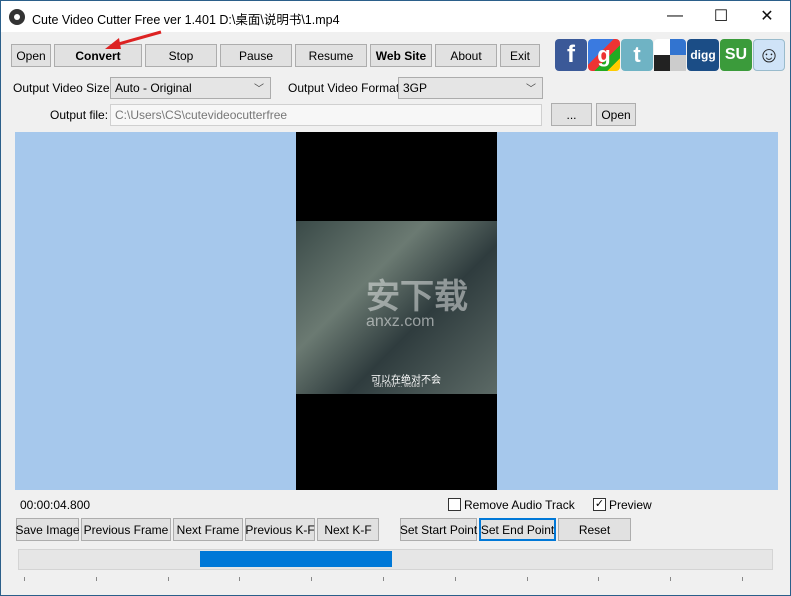 This screenshot has height=596, width=791. Describe the element at coordinates (47, 529) in the screenshot. I see `save-image-button: Save Image` at that location.